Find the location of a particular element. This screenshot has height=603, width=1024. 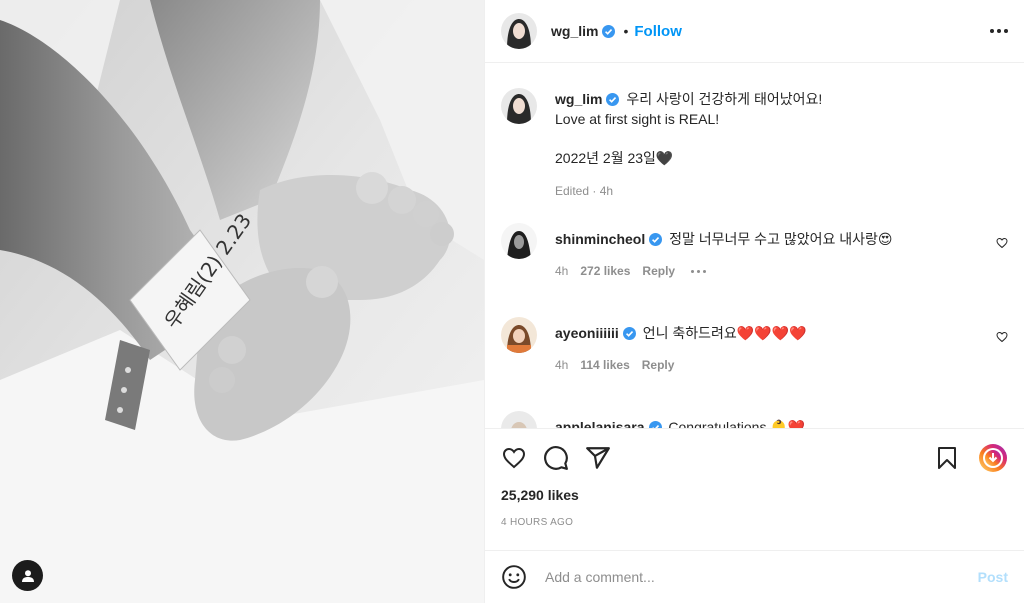

tagged-user-icon is located at coordinates (27, 575).